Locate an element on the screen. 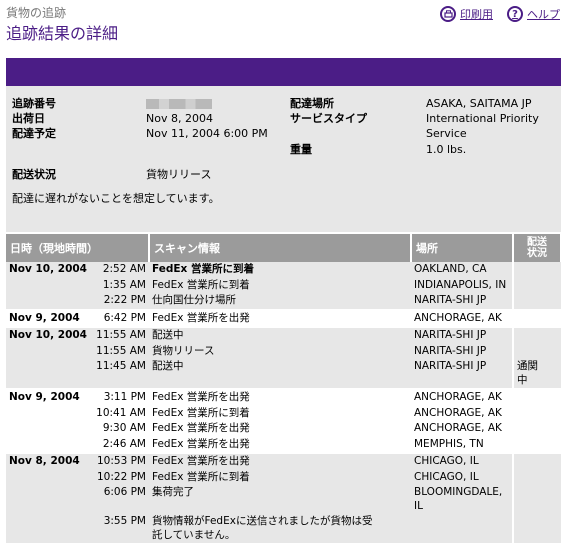  print-label: 印刷用 is located at coordinates (476, 14).